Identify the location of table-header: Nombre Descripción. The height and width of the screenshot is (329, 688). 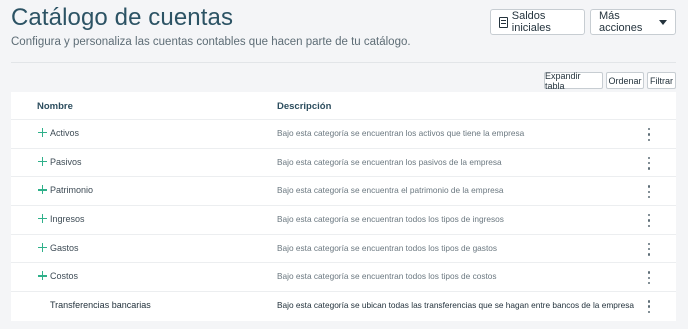
(343, 106).